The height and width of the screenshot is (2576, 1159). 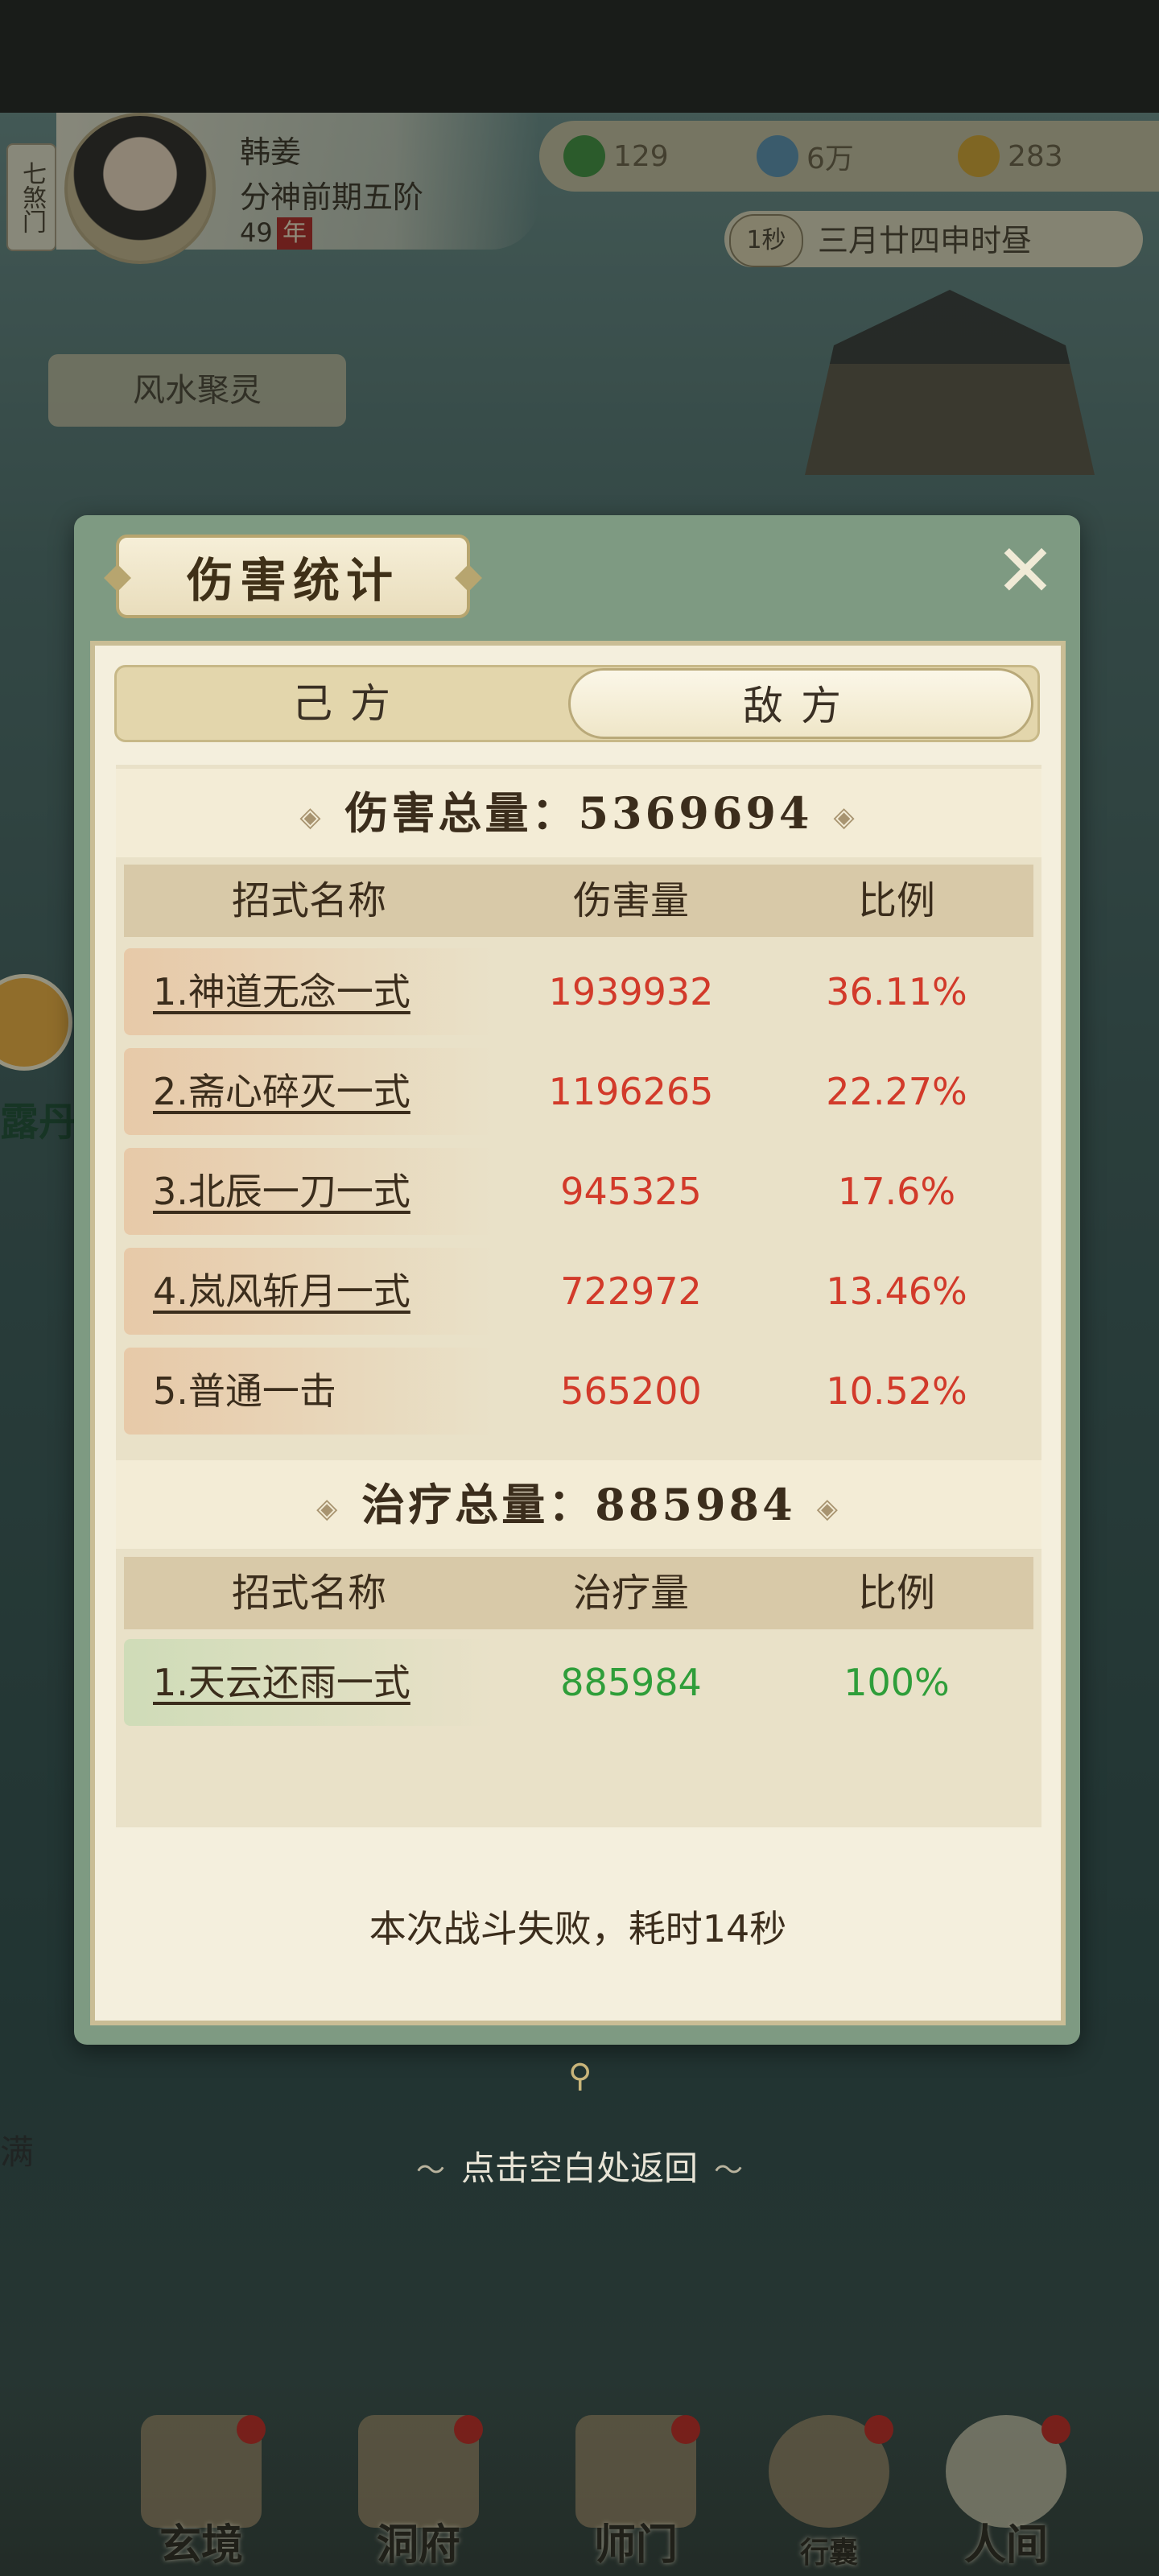 I want to click on col-damage-amount: 伤害量, so click(x=630, y=900).